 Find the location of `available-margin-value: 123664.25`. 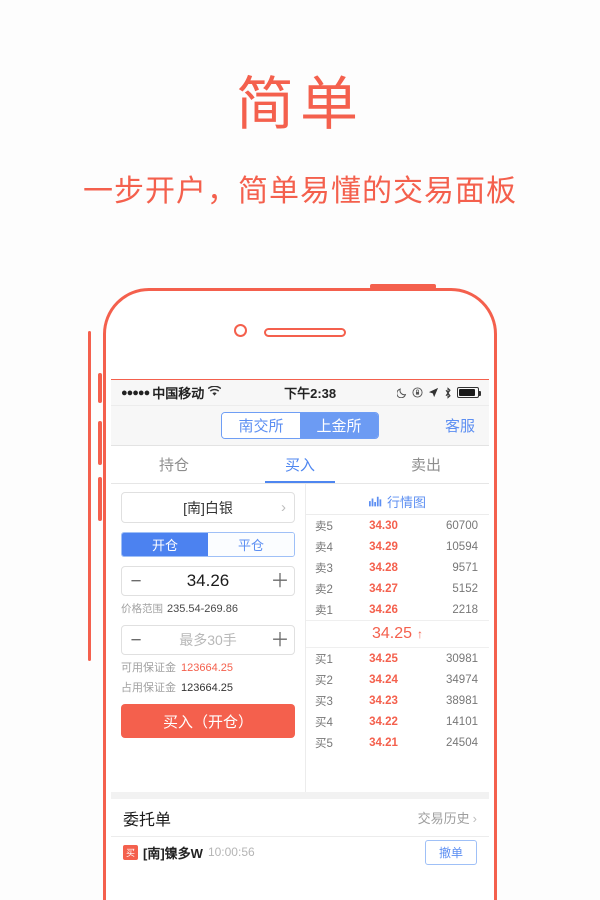

available-margin-value: 123664.25 is located at coordinates (207, 668).